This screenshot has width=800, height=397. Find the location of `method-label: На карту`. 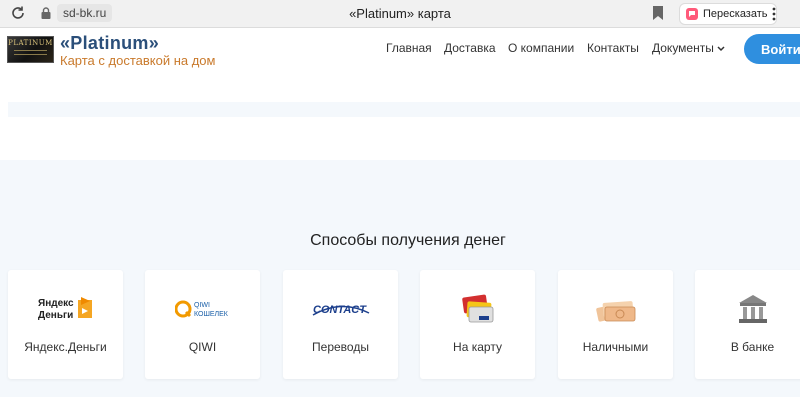

method-label: На карту is located at coordinates (477, 347).